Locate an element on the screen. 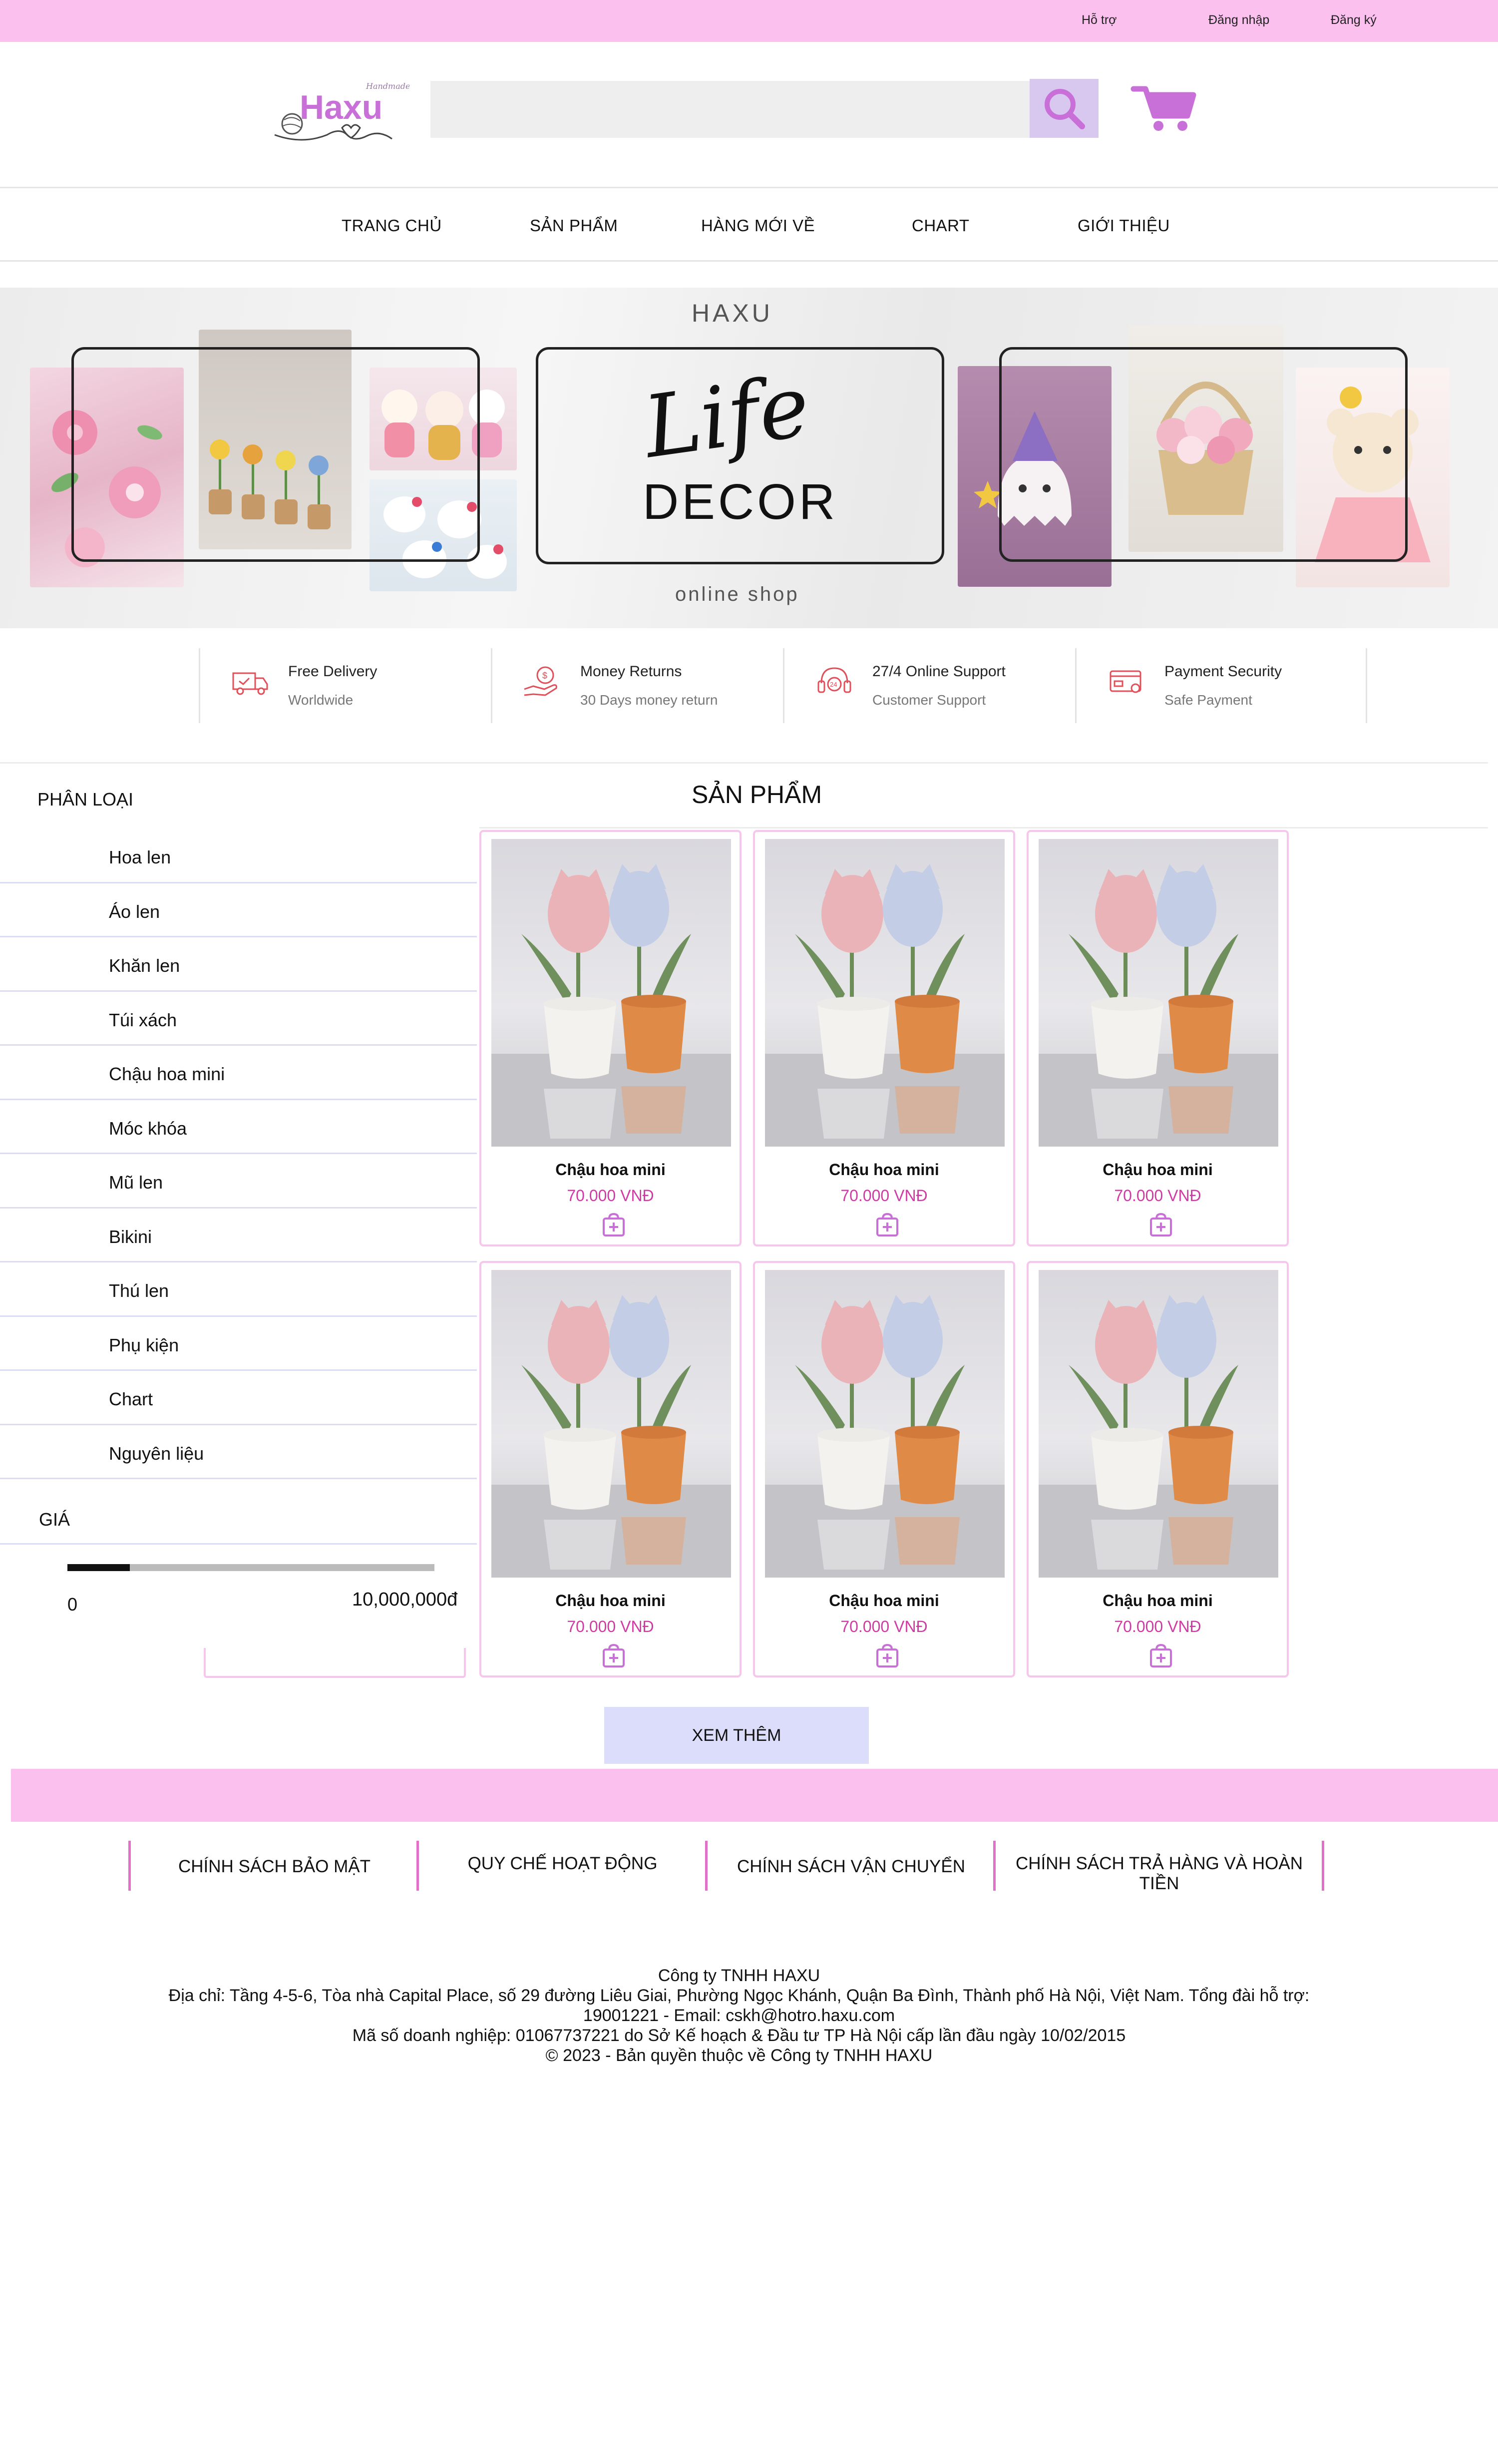 The image size is (1498, 2464). policy-refund-label: CHÍNH SÁCH TRẢ HÀNG VÀ HOÀN TIỀN is located at coordinates (1159, 1874).